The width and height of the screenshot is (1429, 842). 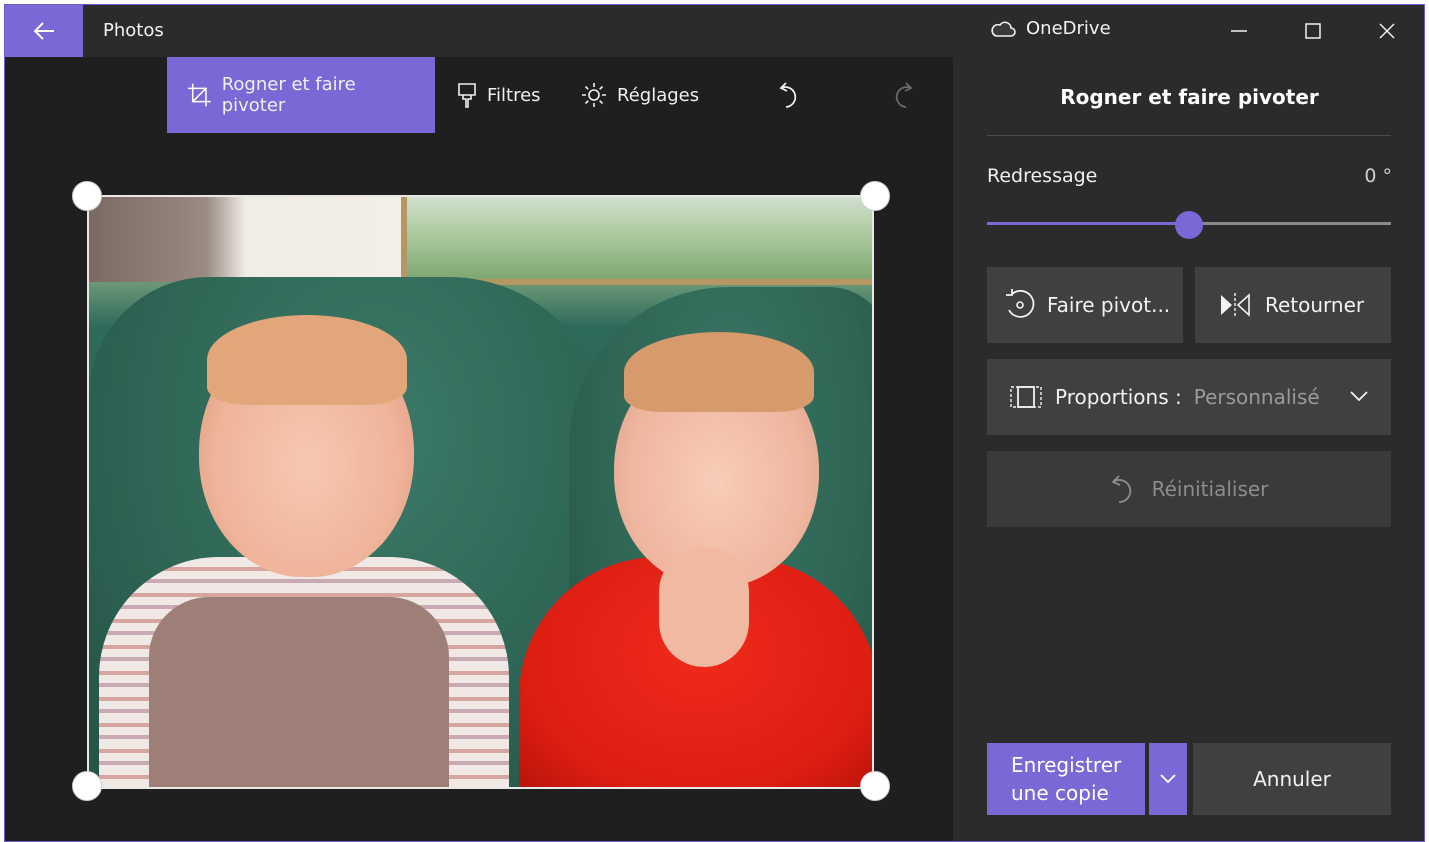 What do you see at coordinates (1026, 397) in the screenshot?
I see `aspect-ratio-icon` at bounding box center [1026, 397].